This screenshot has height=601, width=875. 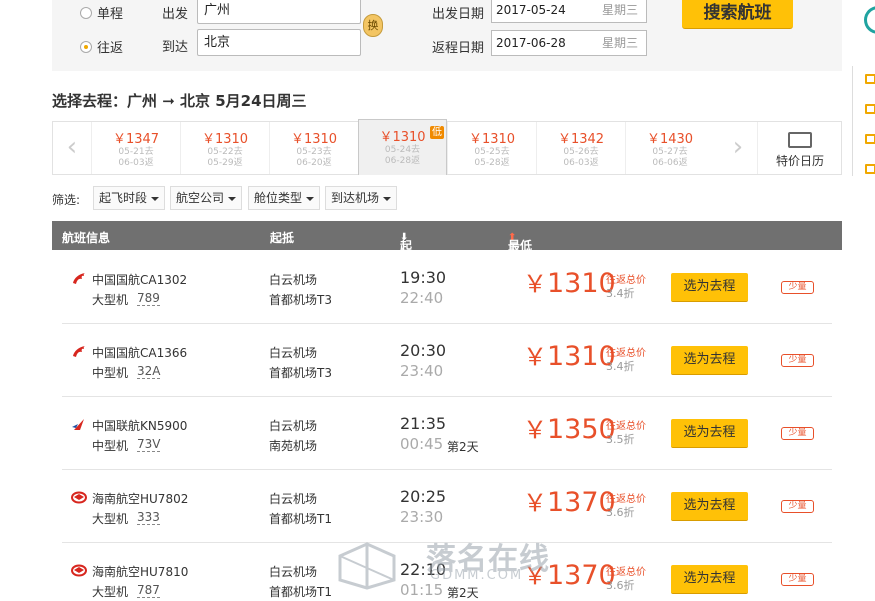 What do you see at coordinates (200, 198) in the screenshot?
I see `filter-option-label: 航空公司` at bounding box center [200, 198].